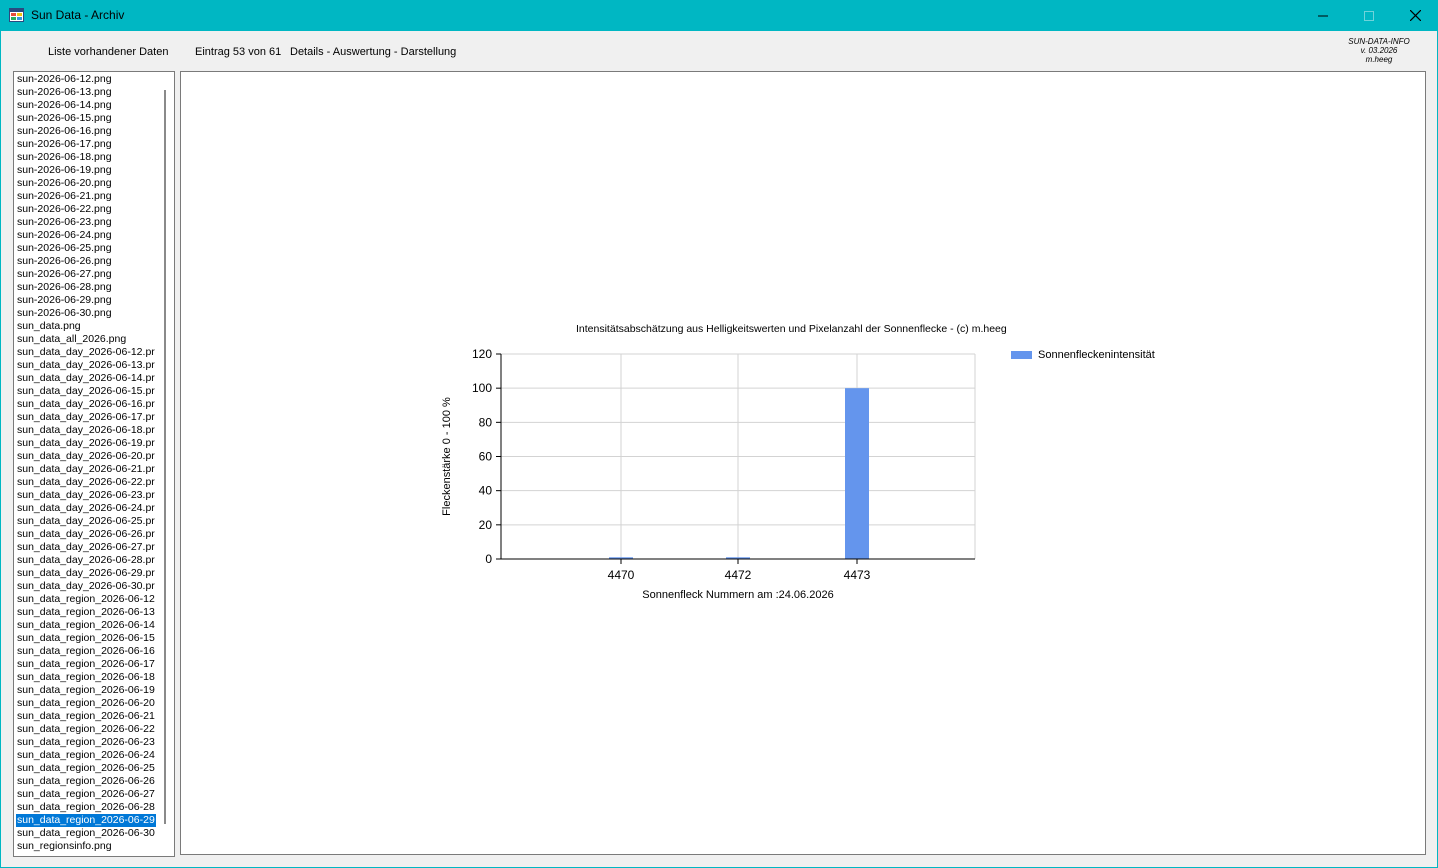  Describe the element at coordinates (86, 274) in the screenshot. I see `list-item: sun-2026-06-27.png` at that location.